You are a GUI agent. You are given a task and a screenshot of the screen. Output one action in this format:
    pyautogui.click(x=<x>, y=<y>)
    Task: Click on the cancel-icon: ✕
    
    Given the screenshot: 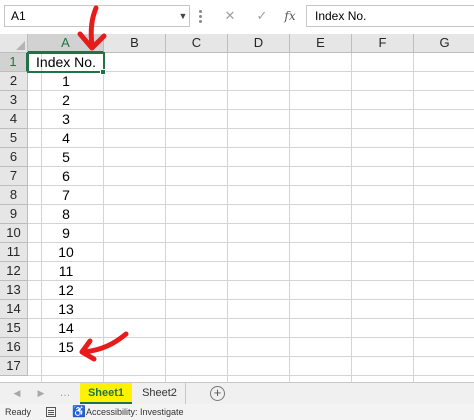 What is the action you would take?
    pyautogui.click(x=230, y=16)
    